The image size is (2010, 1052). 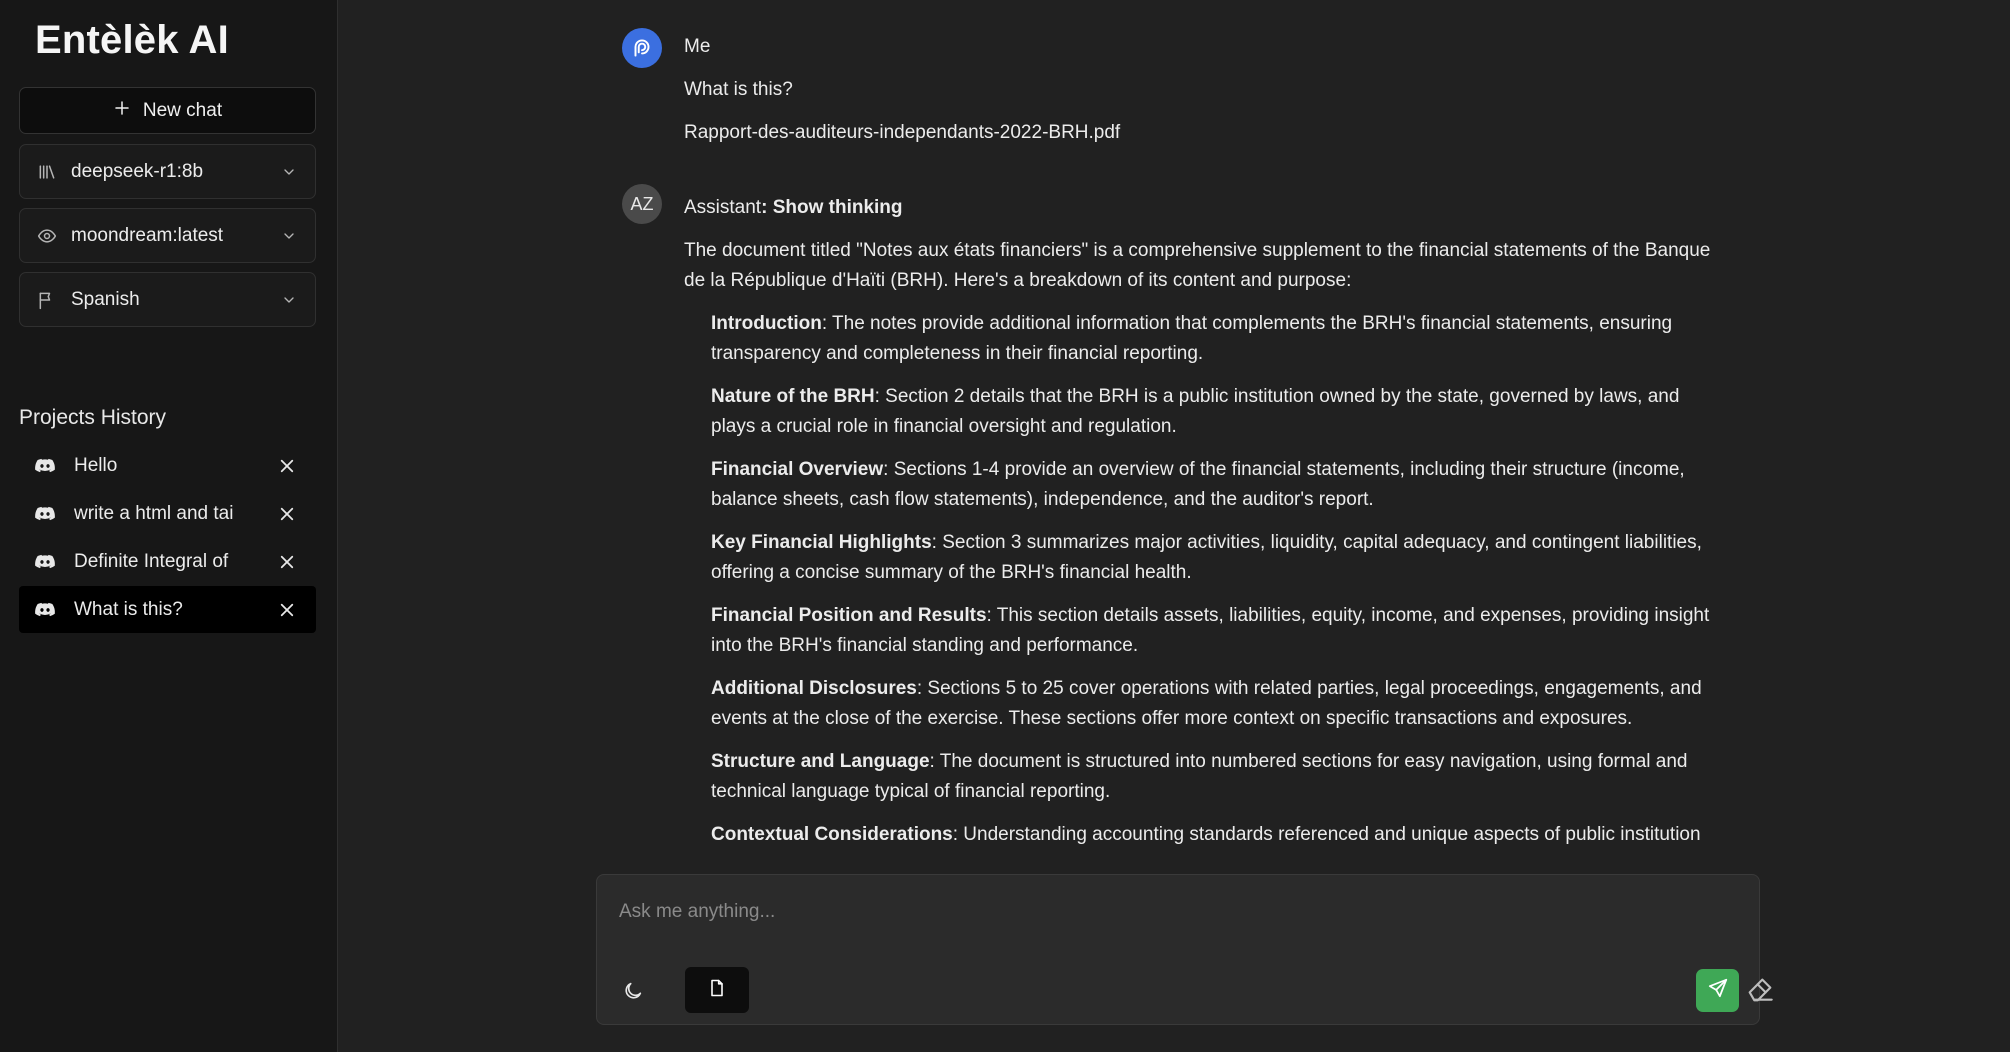 What do you see at coordinates (1184, 949) in the screenshot?
I see `composer` at bounding box center [1184, 949].